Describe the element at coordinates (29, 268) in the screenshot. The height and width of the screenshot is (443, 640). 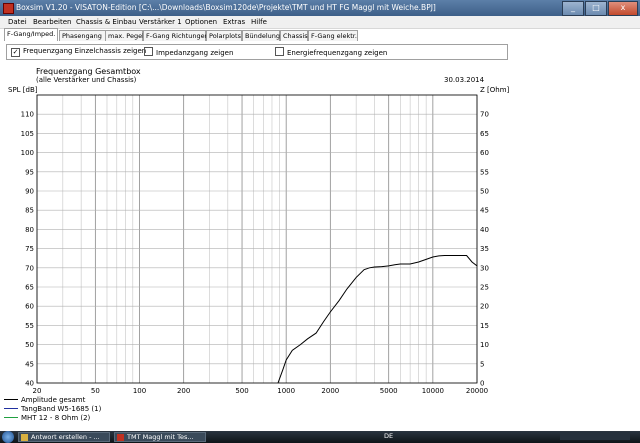
I see `y-tick-label: 70` at that location.